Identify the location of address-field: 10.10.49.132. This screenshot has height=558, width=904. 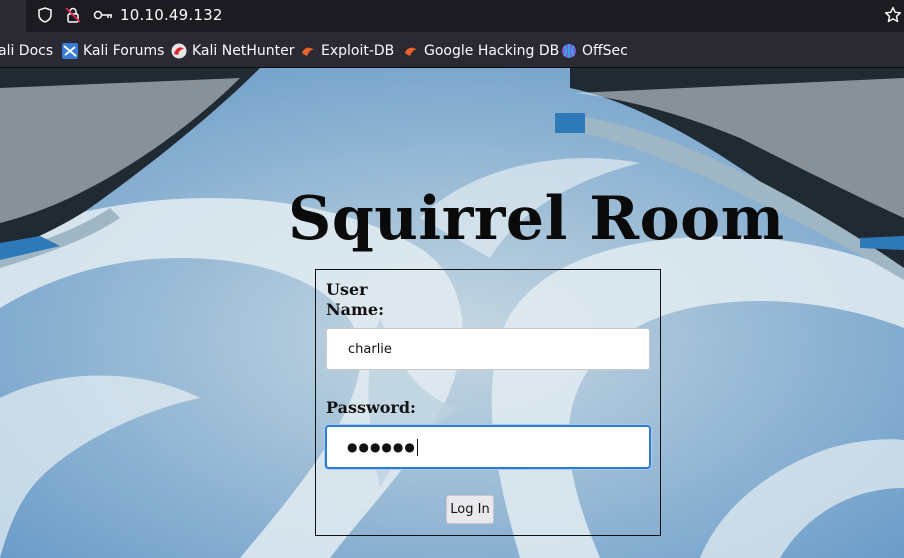
(465, 16).